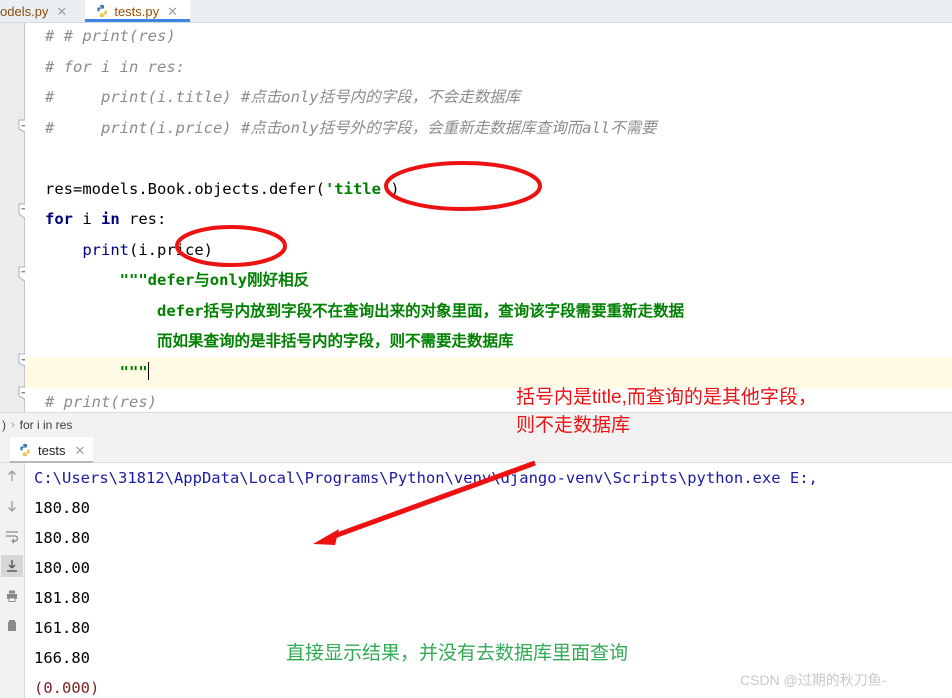 The height and width of the screenshot is (698, 952). What do you see at coordinates (476, 11) in the screenshot?
I see `editor-tabbar: odels.py ✕ tests.py ✕` at bounding box center [476, 11].